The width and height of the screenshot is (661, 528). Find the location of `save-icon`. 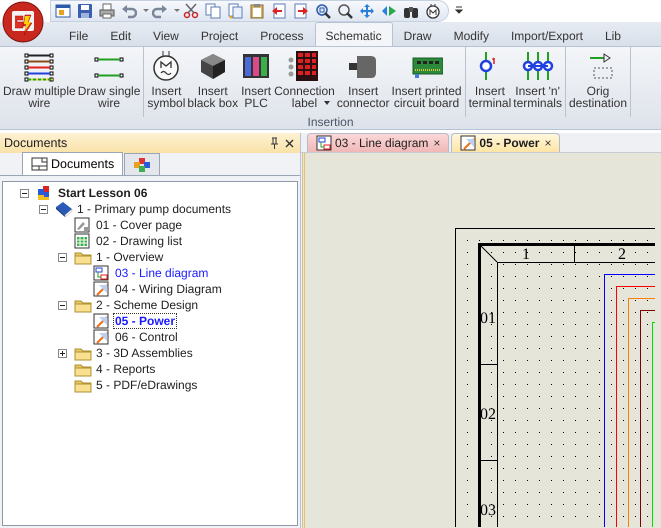

save-icon is located at coordinates (85, 11).